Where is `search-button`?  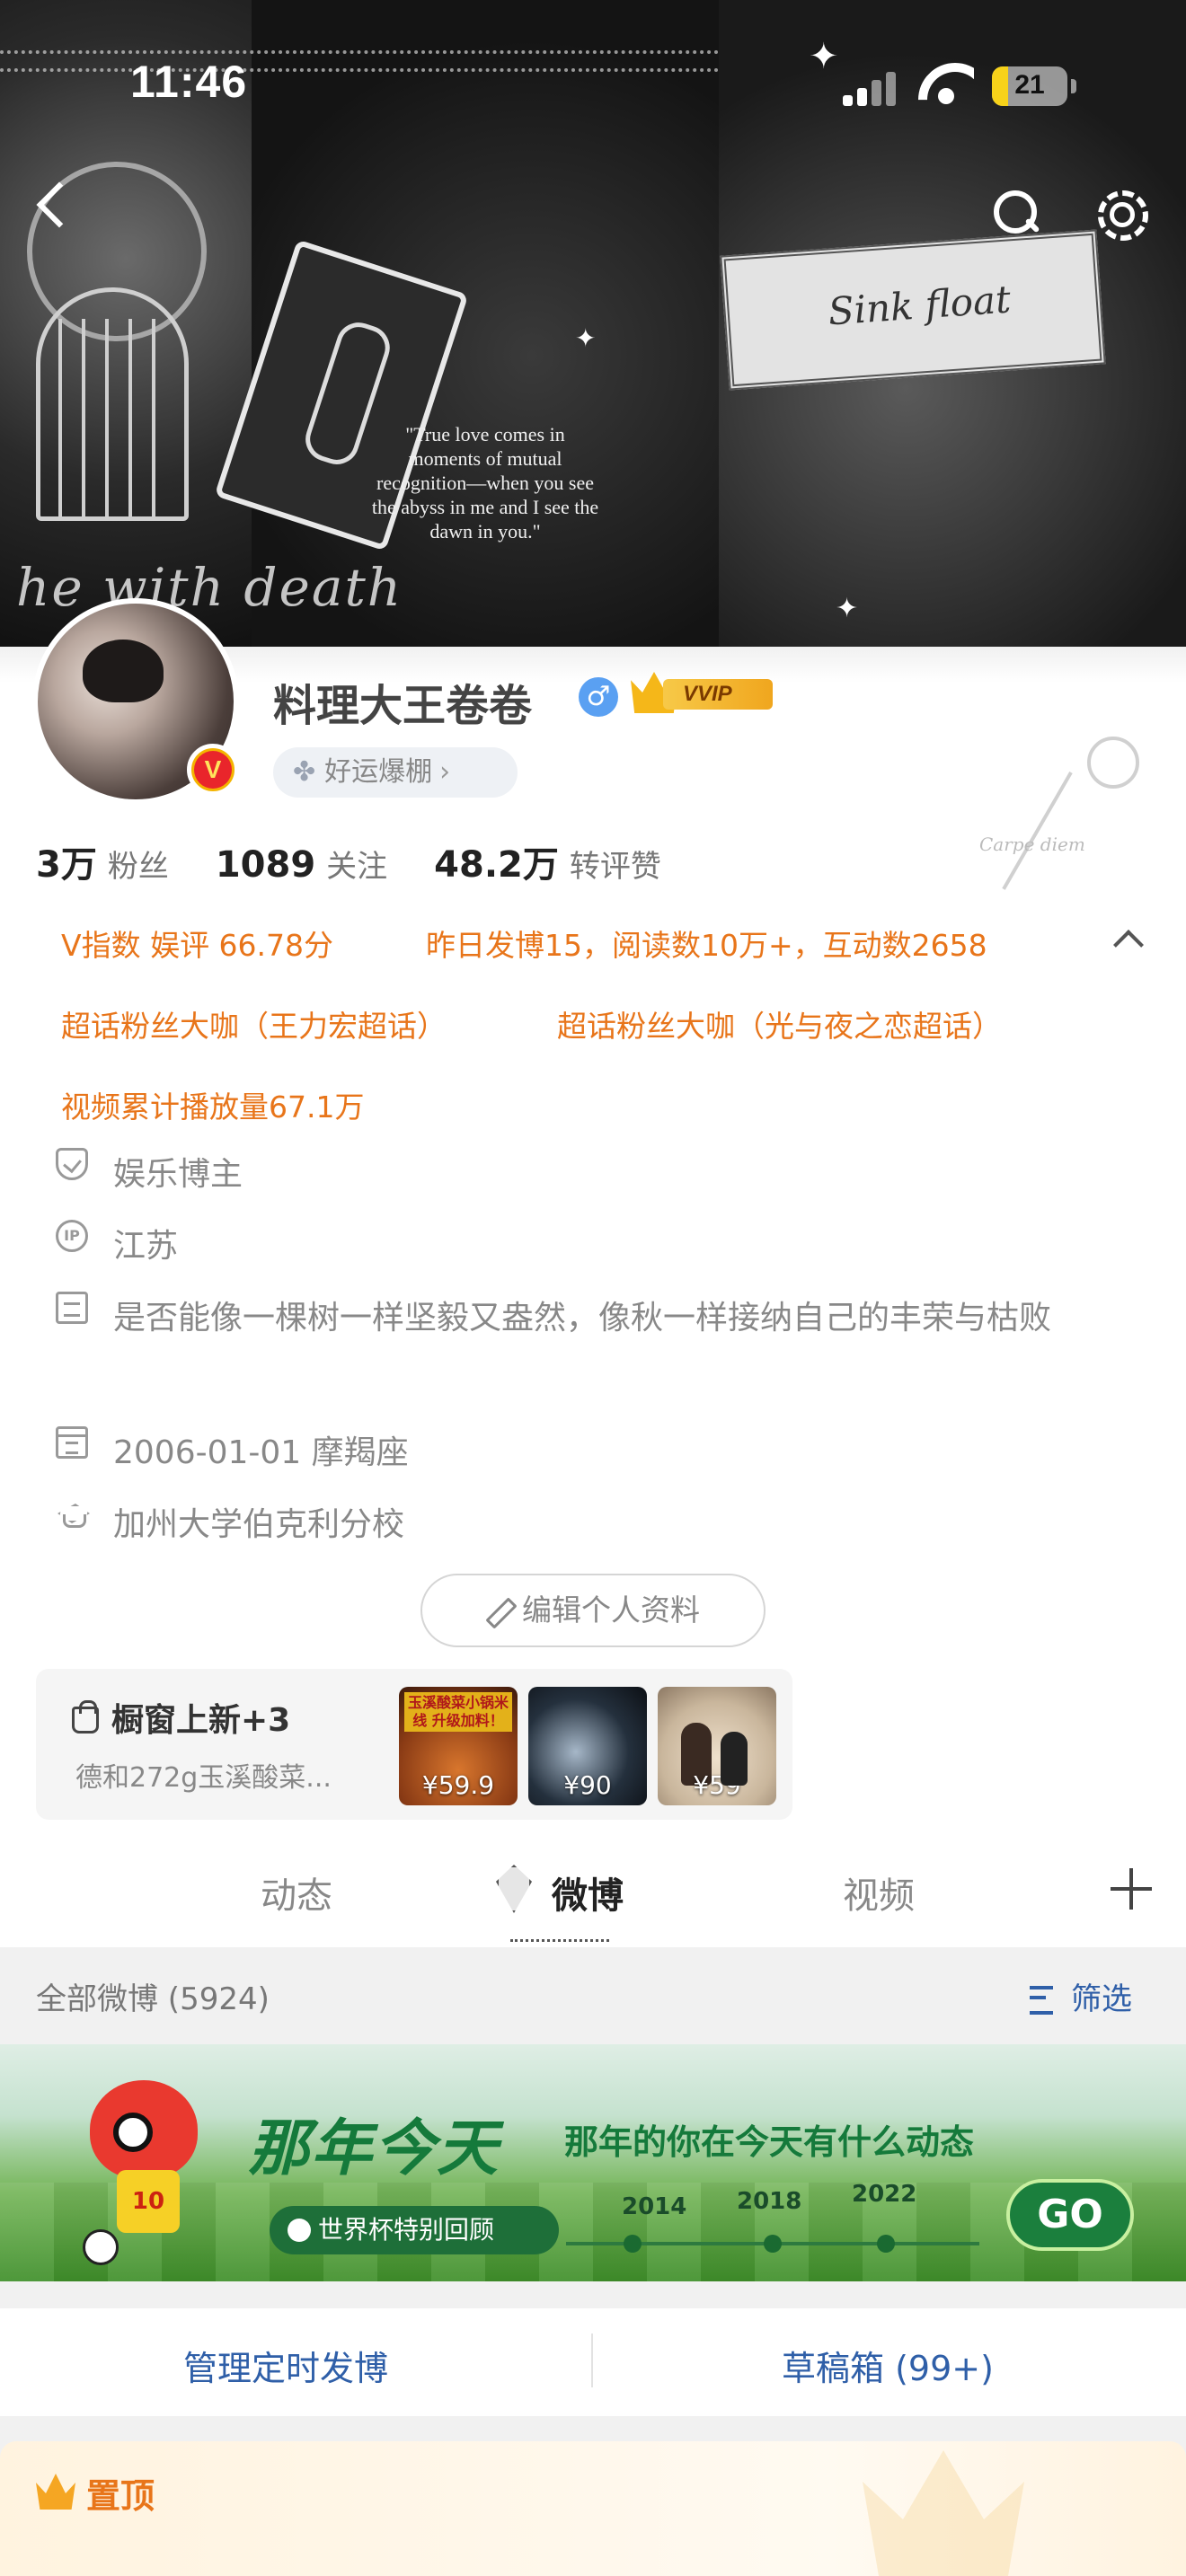 search-button is located at coordinates (1015, 212).